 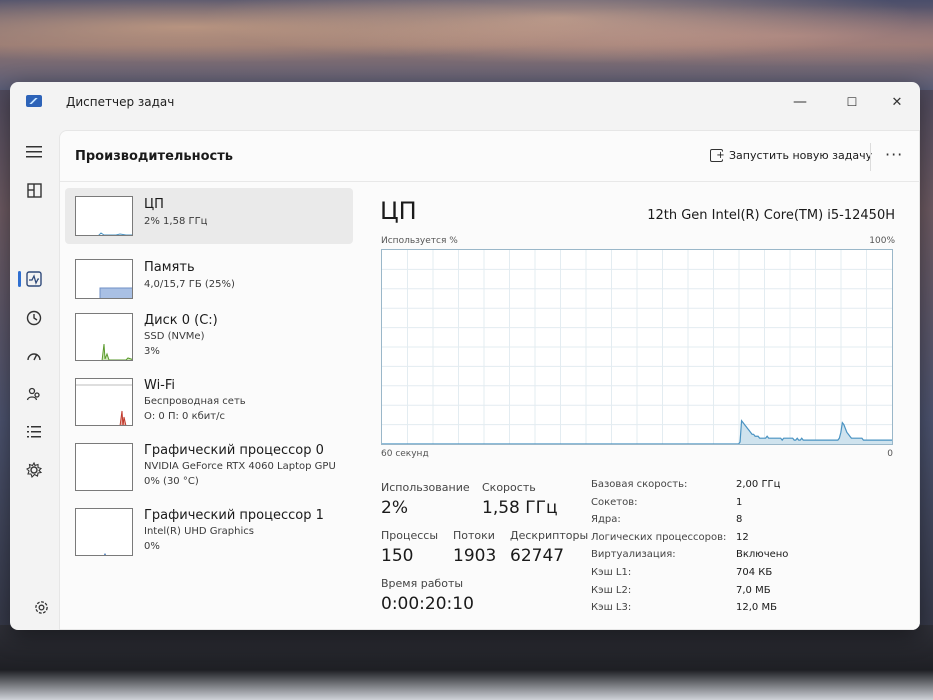 I want to click on run-new-task-button: Запустить новую задачу, so click(x=791, y=155).